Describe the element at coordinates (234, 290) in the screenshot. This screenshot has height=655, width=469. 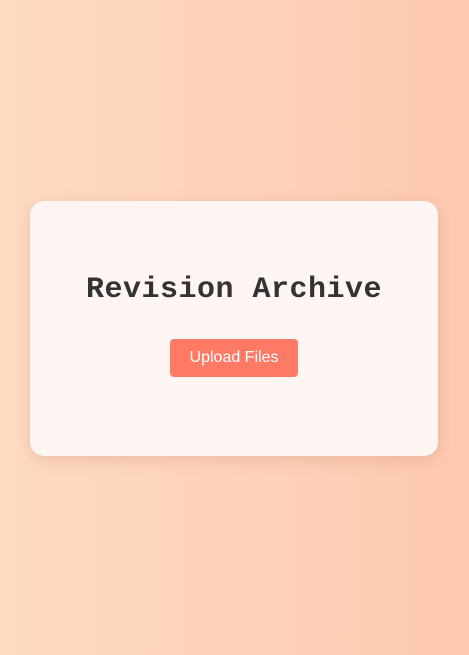
I see `page-title: Revision Archive` at that location.